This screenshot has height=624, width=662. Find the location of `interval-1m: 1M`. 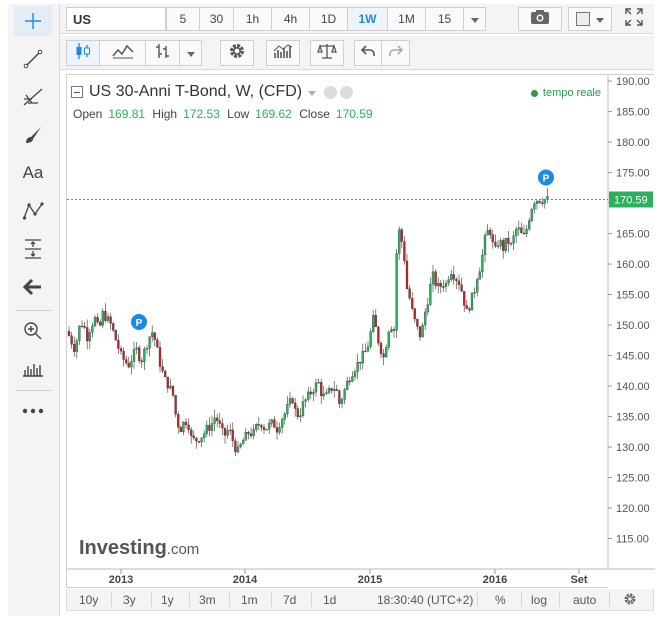

interval-1m: 1M is located at coordinates (407, 19).